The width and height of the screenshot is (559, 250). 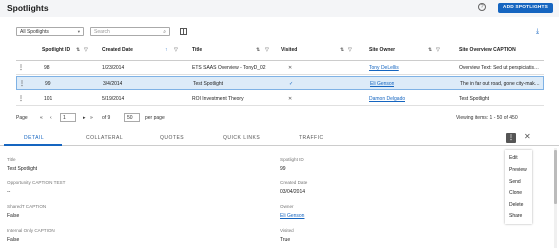 I want to click on cell-spotlight-id: 101, so click(x=48, y=99).